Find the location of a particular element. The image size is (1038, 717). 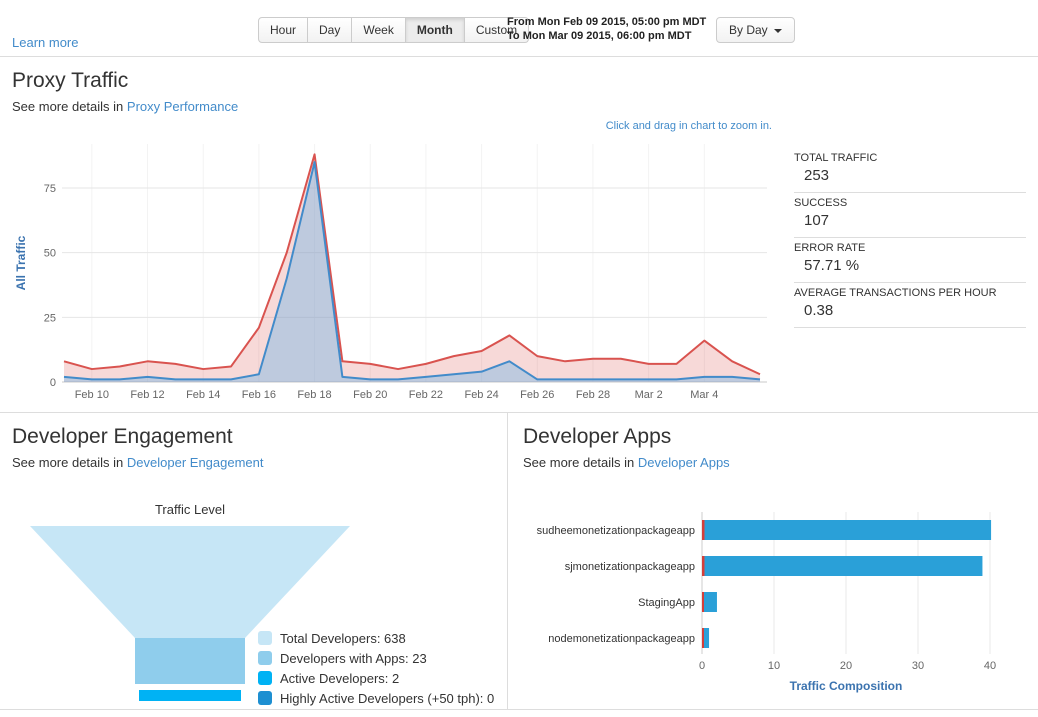

zoom-hint: Click and drag in chart to zoom in. is located at coordinates (688, 126).